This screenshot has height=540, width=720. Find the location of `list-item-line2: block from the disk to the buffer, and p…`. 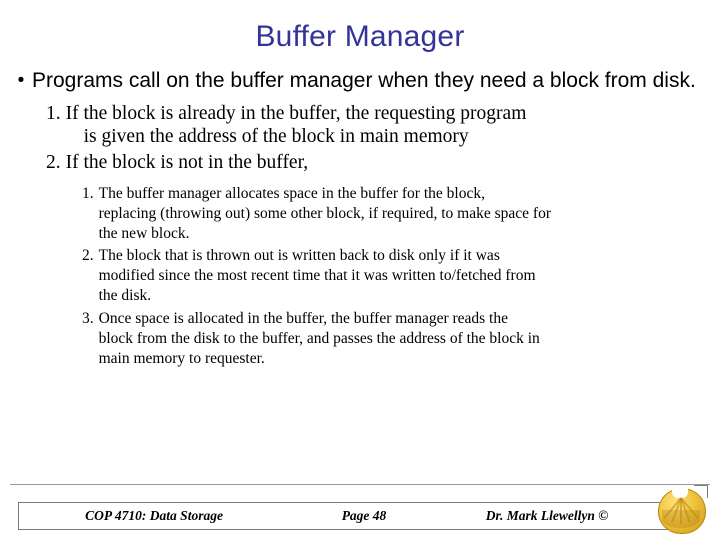

list-item-line2: block from the disk to the buffer, and p… is located at coordinates (319, 338).